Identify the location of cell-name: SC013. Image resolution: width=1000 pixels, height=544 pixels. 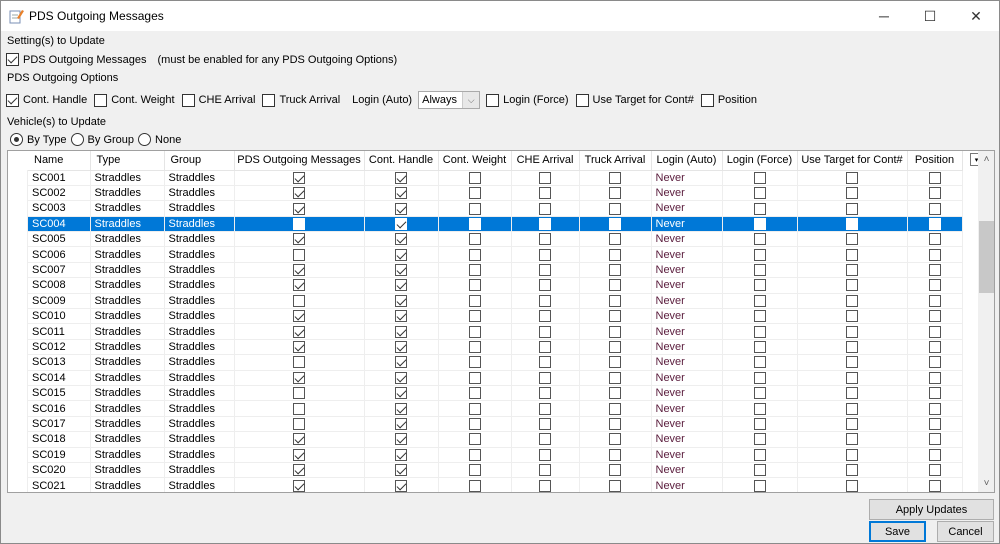
(59, 362).